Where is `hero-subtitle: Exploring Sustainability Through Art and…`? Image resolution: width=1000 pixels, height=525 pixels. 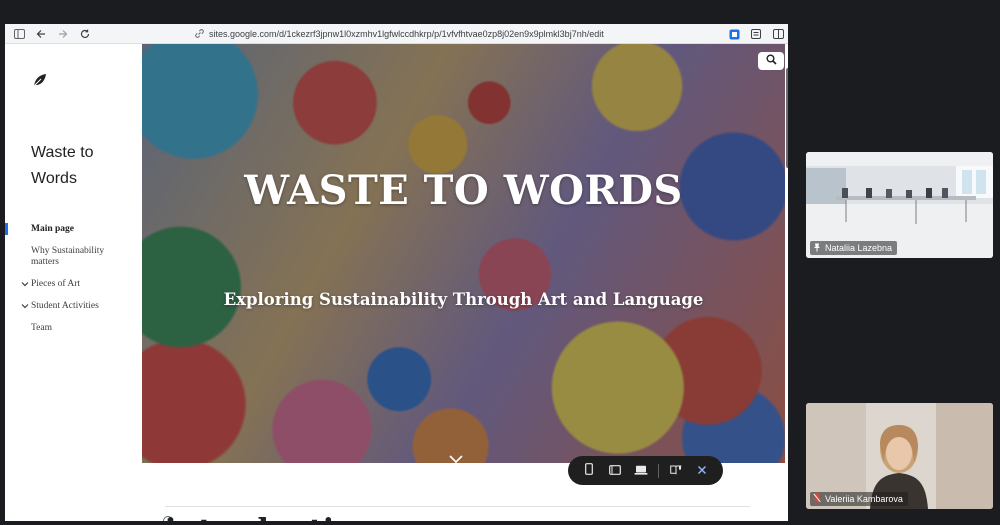 hero-subtitle: Exploring Sustainability Through Art and… is located at coordinates (463, 299).